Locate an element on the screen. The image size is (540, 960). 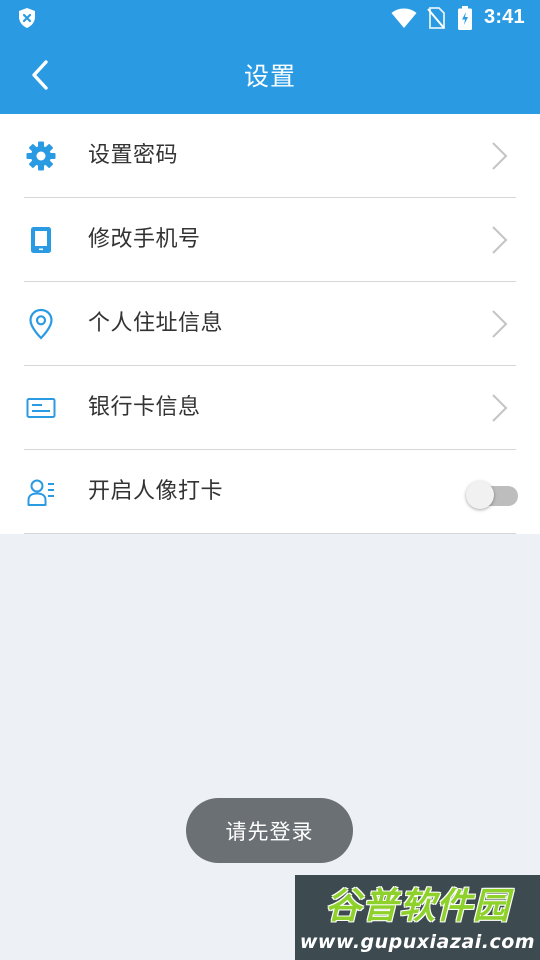
settings-item-bank-card: 银行卡信息 is located at coordinates (270, 408).